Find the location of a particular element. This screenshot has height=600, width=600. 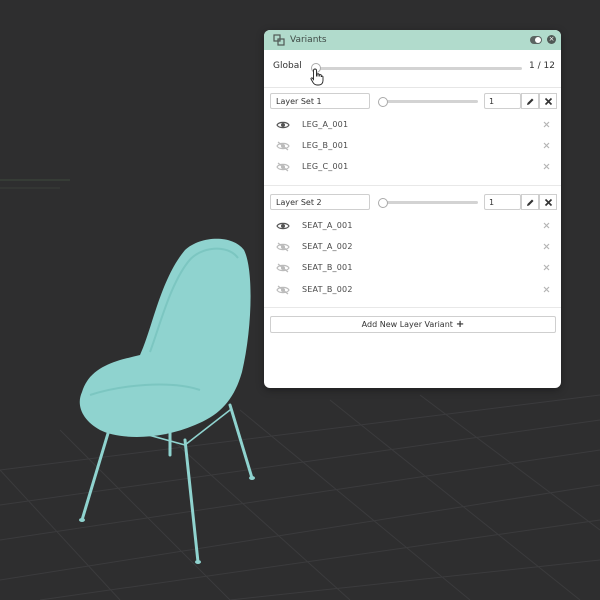

variant-label: SEAT_A_002 is located at coordinates (327, 246).